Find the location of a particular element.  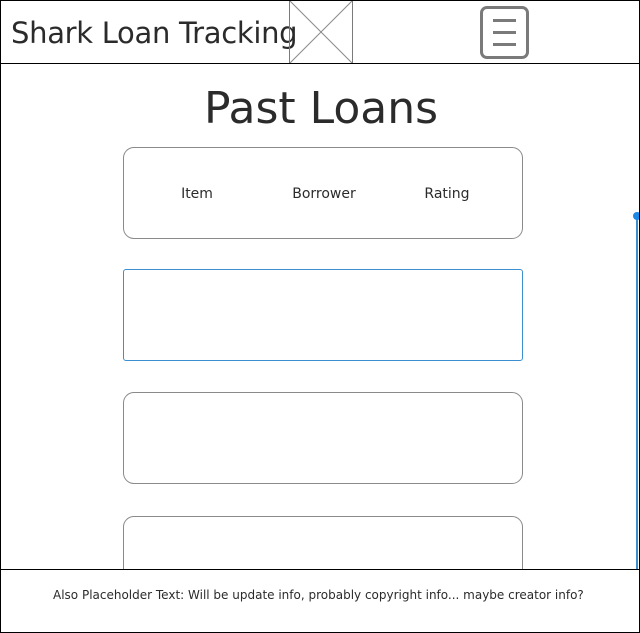

image-placeholder-icon is located at coordinates (321, 32).